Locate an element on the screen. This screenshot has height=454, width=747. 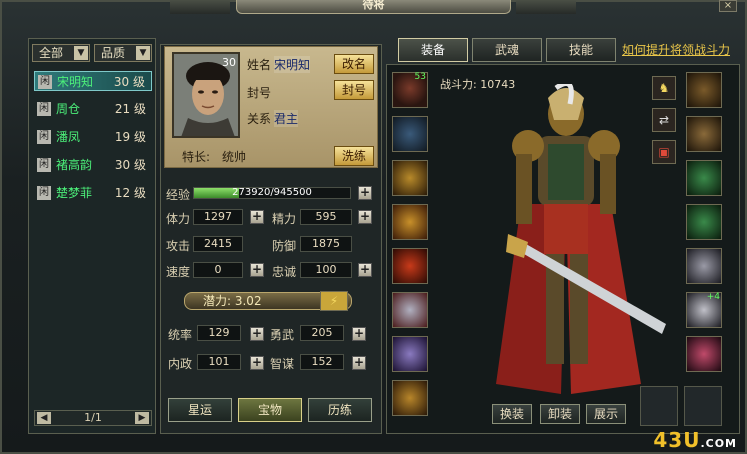
general-level: 30 级 is located at coordinates (130, 165).